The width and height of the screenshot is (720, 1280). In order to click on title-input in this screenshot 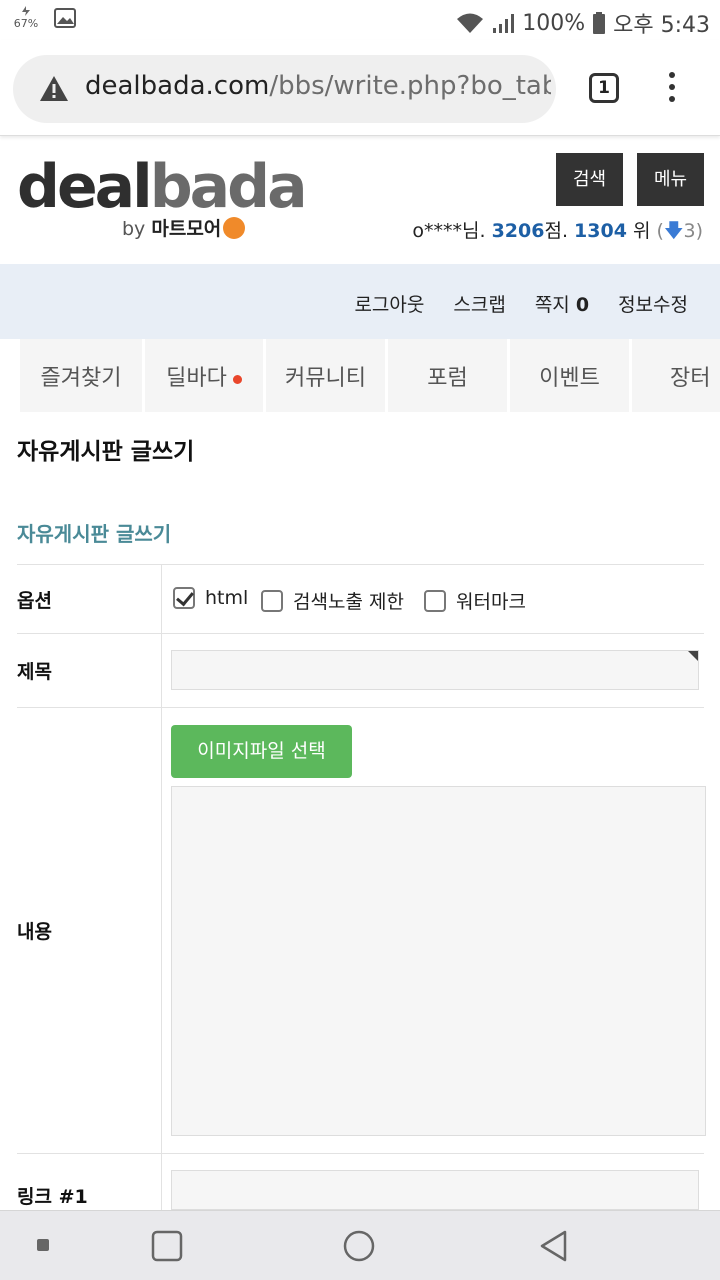, I will do `click(435, 670)`.